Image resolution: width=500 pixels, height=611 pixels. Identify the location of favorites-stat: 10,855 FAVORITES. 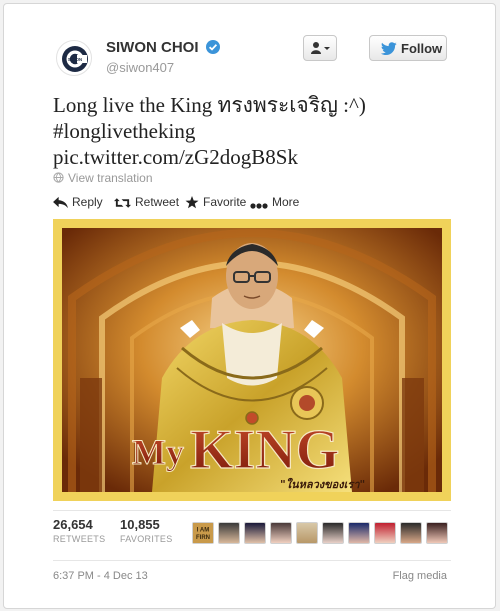
(146, 530).